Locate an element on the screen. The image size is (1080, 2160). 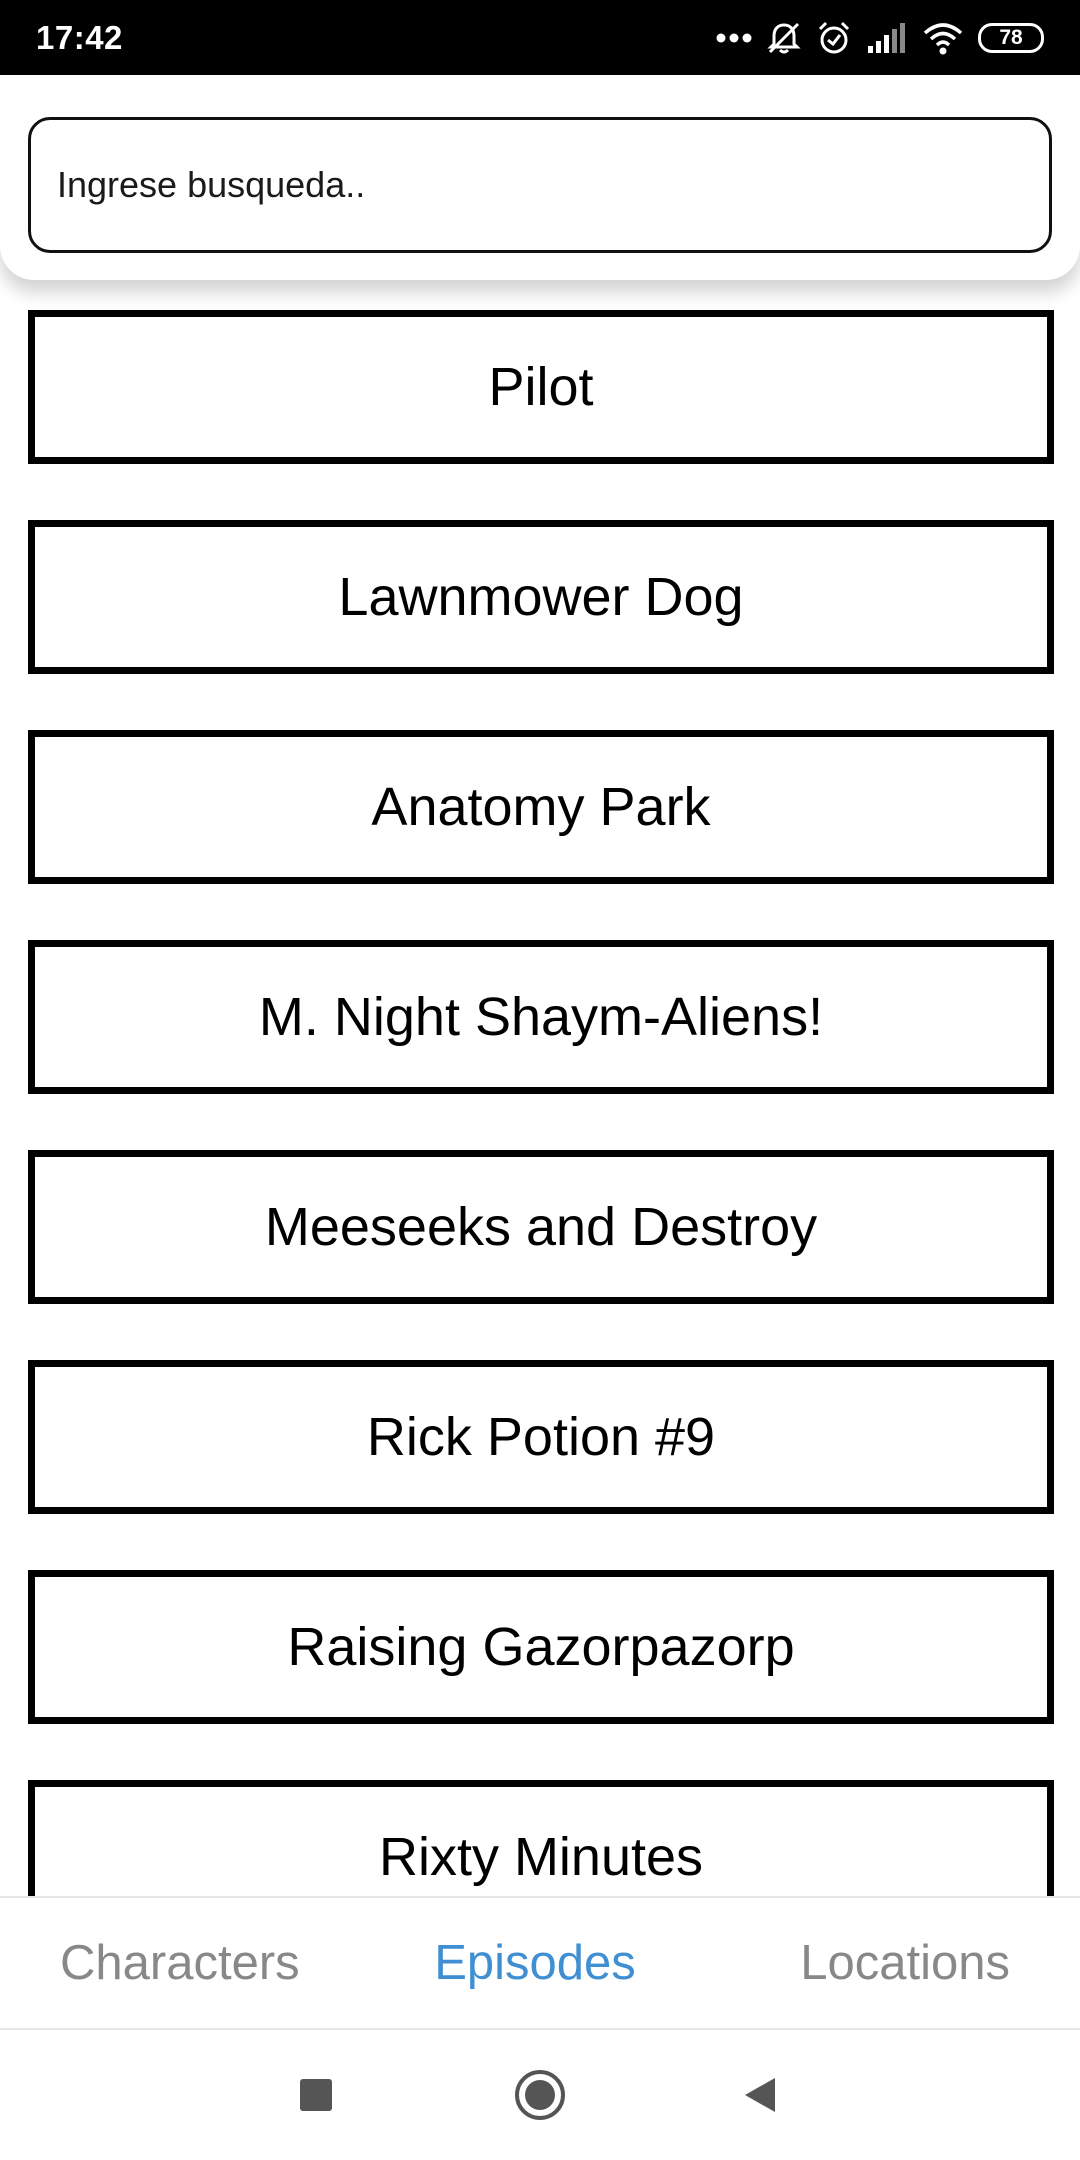
more-dots-icon is located at coordinates (734, 38).